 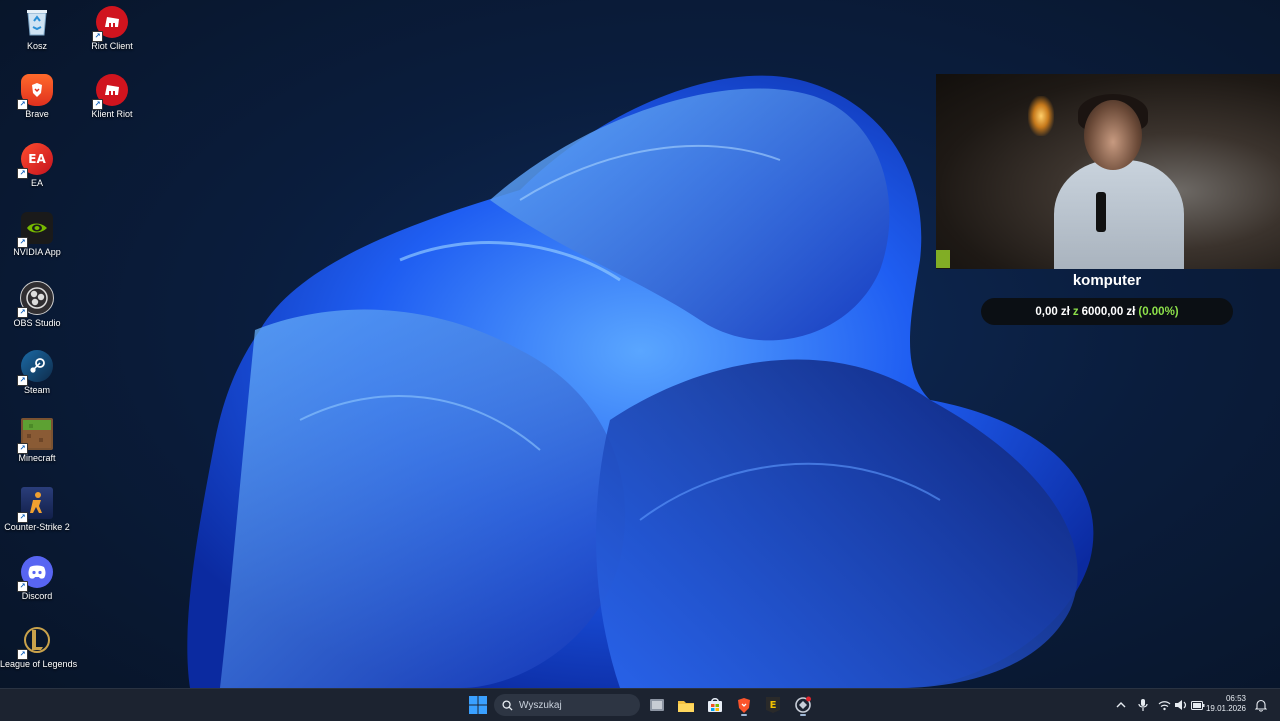 I want to click on discord-icon: ↗, so click(x=35, y=574).